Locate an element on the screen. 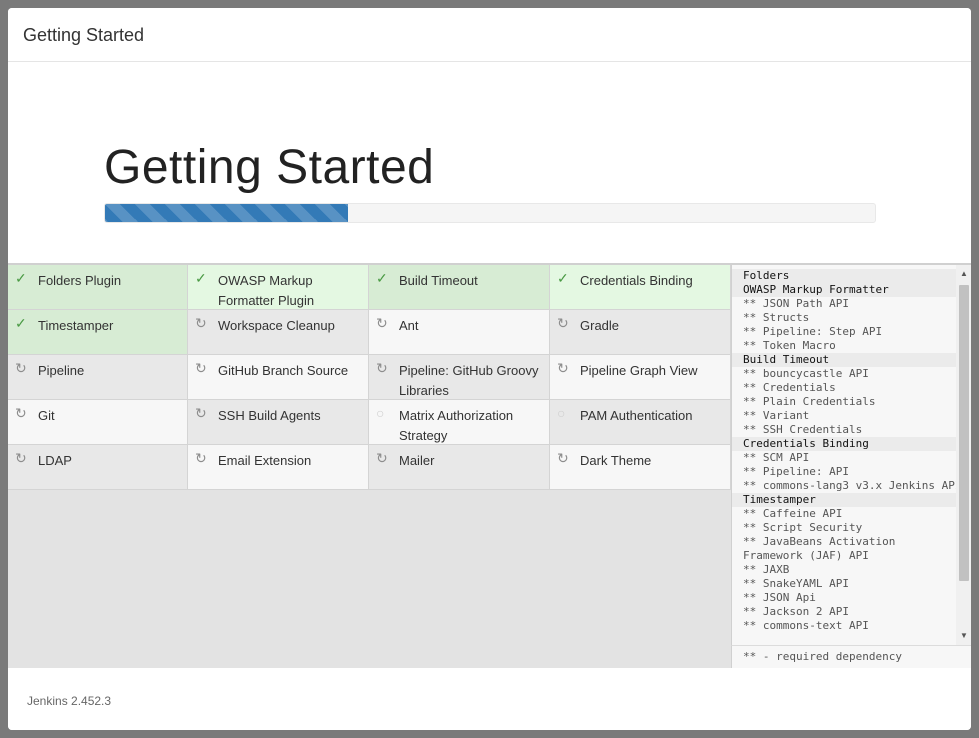 The image size is (979, 738). log-dependency-line: ** Credentials is located at coordinates (789, 387).